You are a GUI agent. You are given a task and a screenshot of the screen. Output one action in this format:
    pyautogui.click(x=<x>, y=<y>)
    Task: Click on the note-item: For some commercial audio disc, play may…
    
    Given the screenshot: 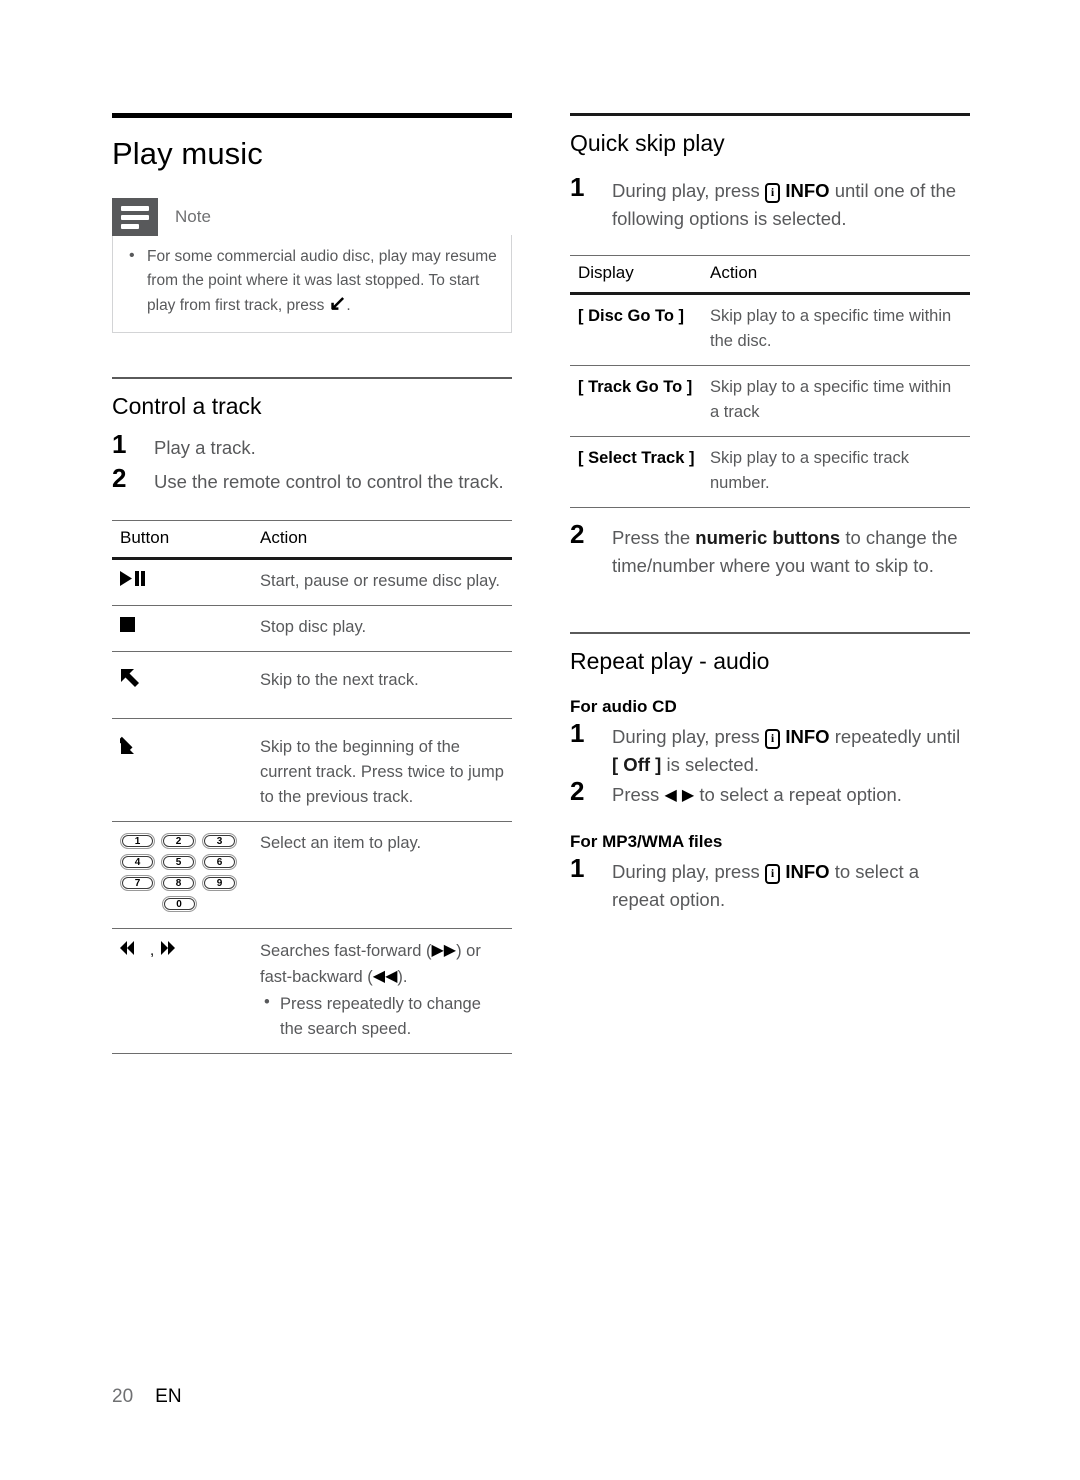 What is the action you would take?
    pyautogui.click(x=311, y=281)
    